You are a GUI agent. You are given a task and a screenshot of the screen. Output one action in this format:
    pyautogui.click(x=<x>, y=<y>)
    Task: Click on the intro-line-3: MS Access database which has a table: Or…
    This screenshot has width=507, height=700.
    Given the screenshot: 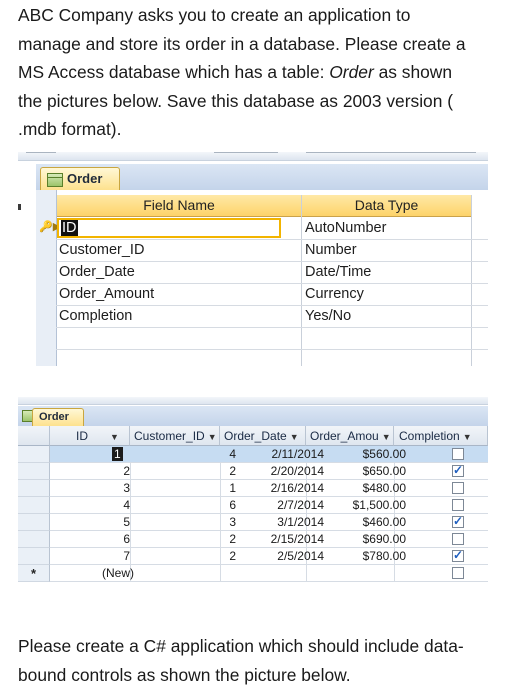 What is the action you would take?
    pyautogui.click(x=258, y=72)
    